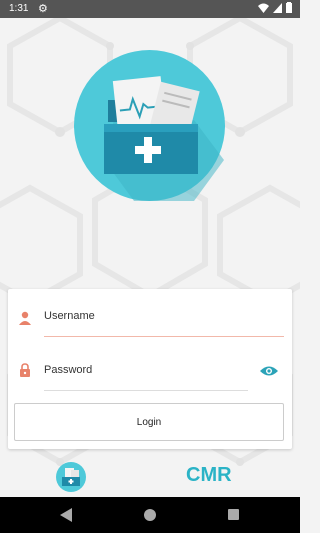 The height and width of the screenshot is (533, 320). What do you see at coordinates (69, 316) in the screenshot?
I see `username-input: Username` at bounding box center [69, 316].